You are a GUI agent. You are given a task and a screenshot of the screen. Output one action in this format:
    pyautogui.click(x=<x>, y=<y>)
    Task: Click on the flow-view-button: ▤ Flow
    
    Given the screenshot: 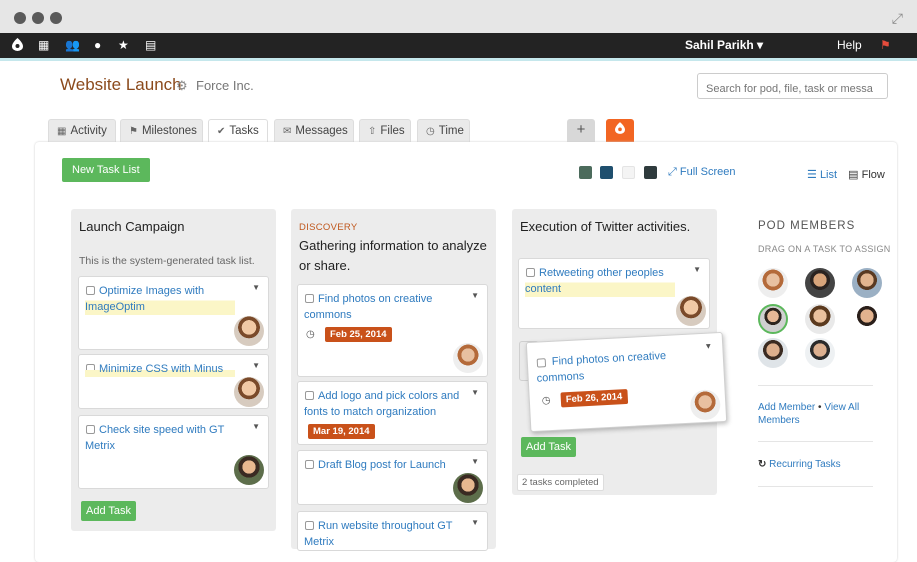 What is the action you would take?
    pyautogui.click(x=866, y=175)
    